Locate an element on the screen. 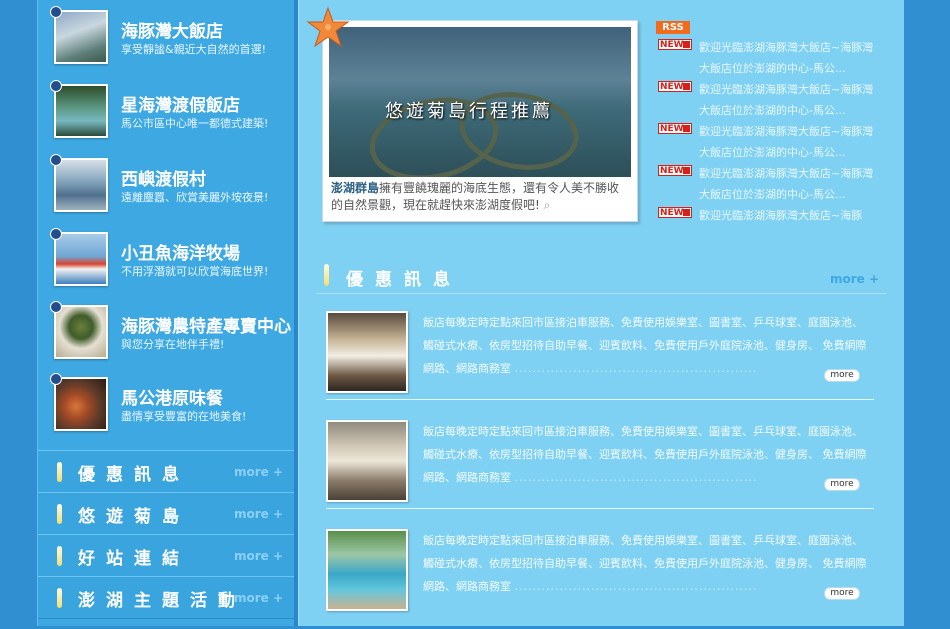 The height and width of the screenshot is (629, 950). news-item: NEW 歡迎光臨澎湖海豚灣大飯店~海豚 is located at coordinates (773, 216).